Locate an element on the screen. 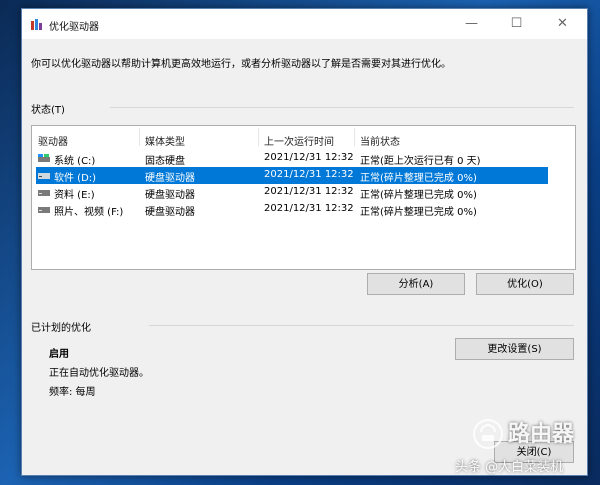 Image resolution: width=600 pixels, height=485 pixels. schedule-detail: 正在自动优化驱动器。 is located at coordinates (99, 373).